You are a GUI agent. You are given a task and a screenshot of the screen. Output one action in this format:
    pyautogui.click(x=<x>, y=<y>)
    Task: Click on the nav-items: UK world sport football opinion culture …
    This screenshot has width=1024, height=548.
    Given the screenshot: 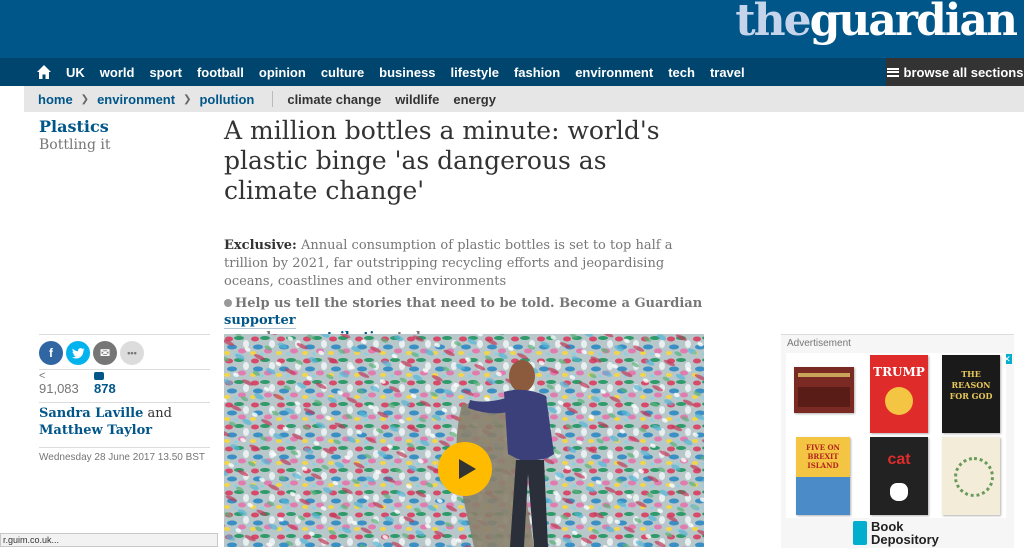 What is the action you would take?
    pyautogui.click(x=405, y=72)
    